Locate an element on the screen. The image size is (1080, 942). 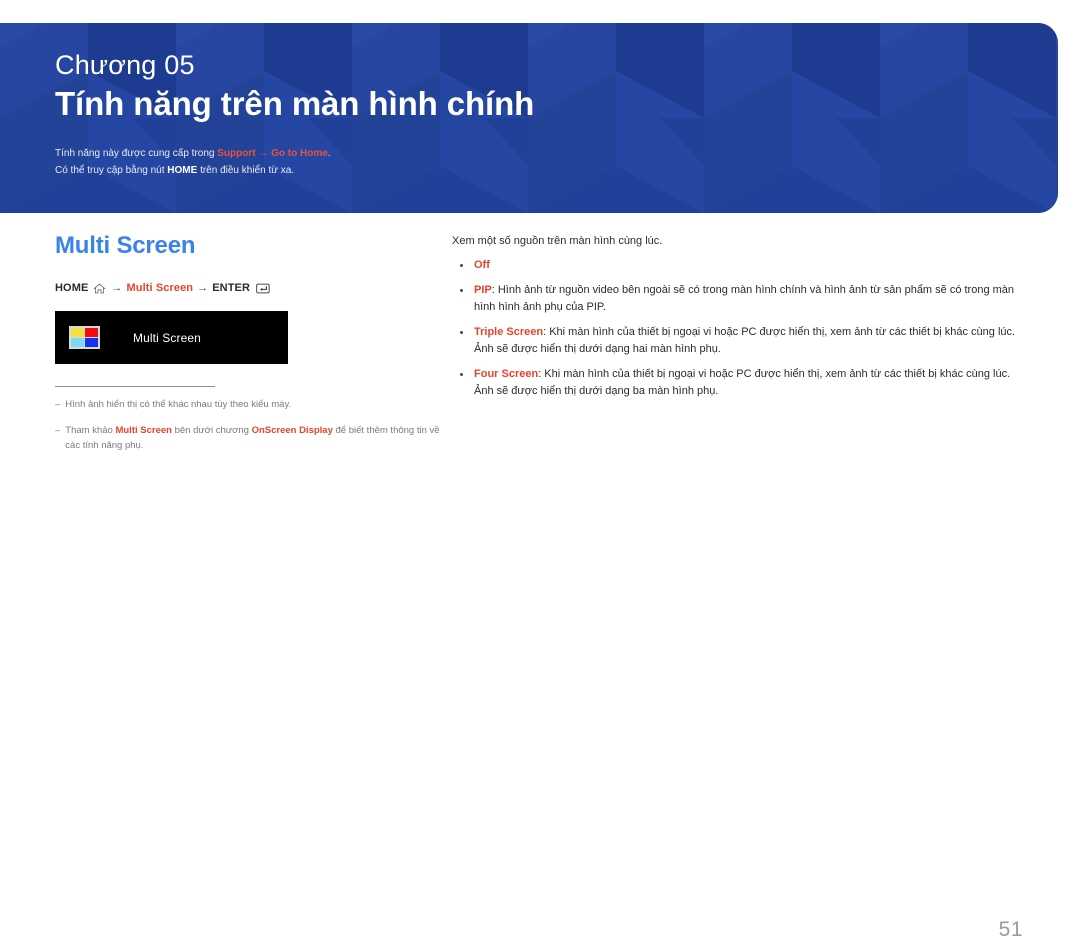
home-icon is located at coordinates (100, 288).